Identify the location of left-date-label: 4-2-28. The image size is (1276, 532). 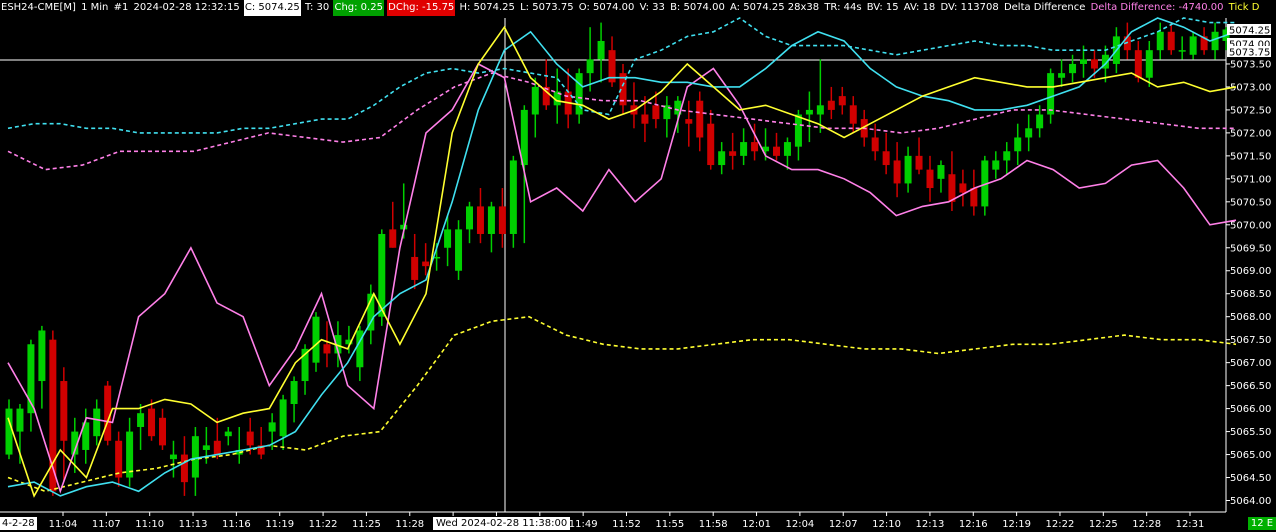
(18, 523).